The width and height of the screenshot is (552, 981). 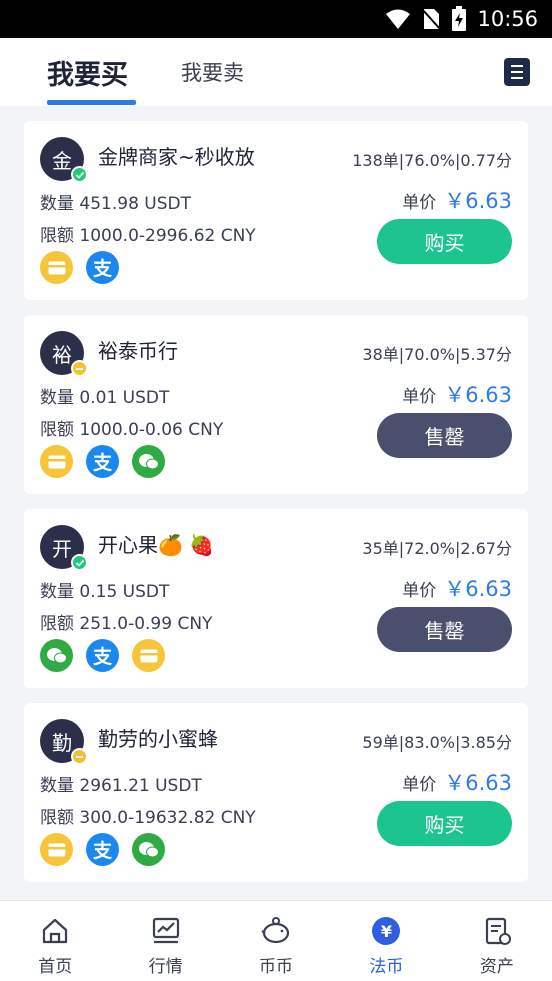 I want to click on avatar-initial: 勤, so click(x=62, y=742).